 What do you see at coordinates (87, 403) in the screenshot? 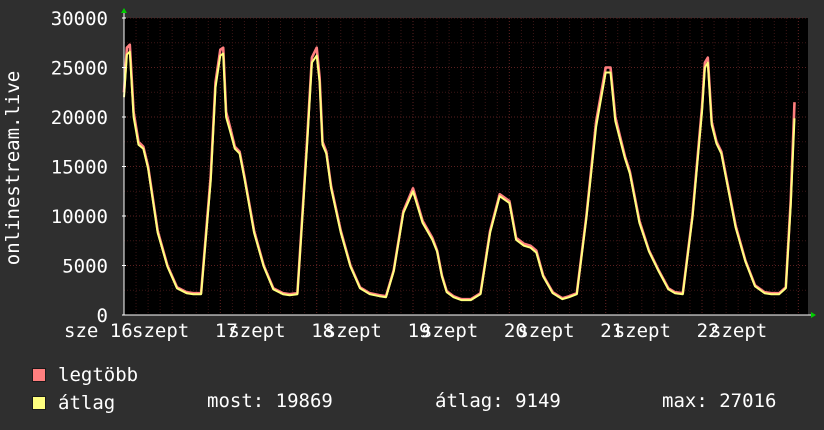
I see `legend-label-avg: átlag` at bounding box center [87, 403].